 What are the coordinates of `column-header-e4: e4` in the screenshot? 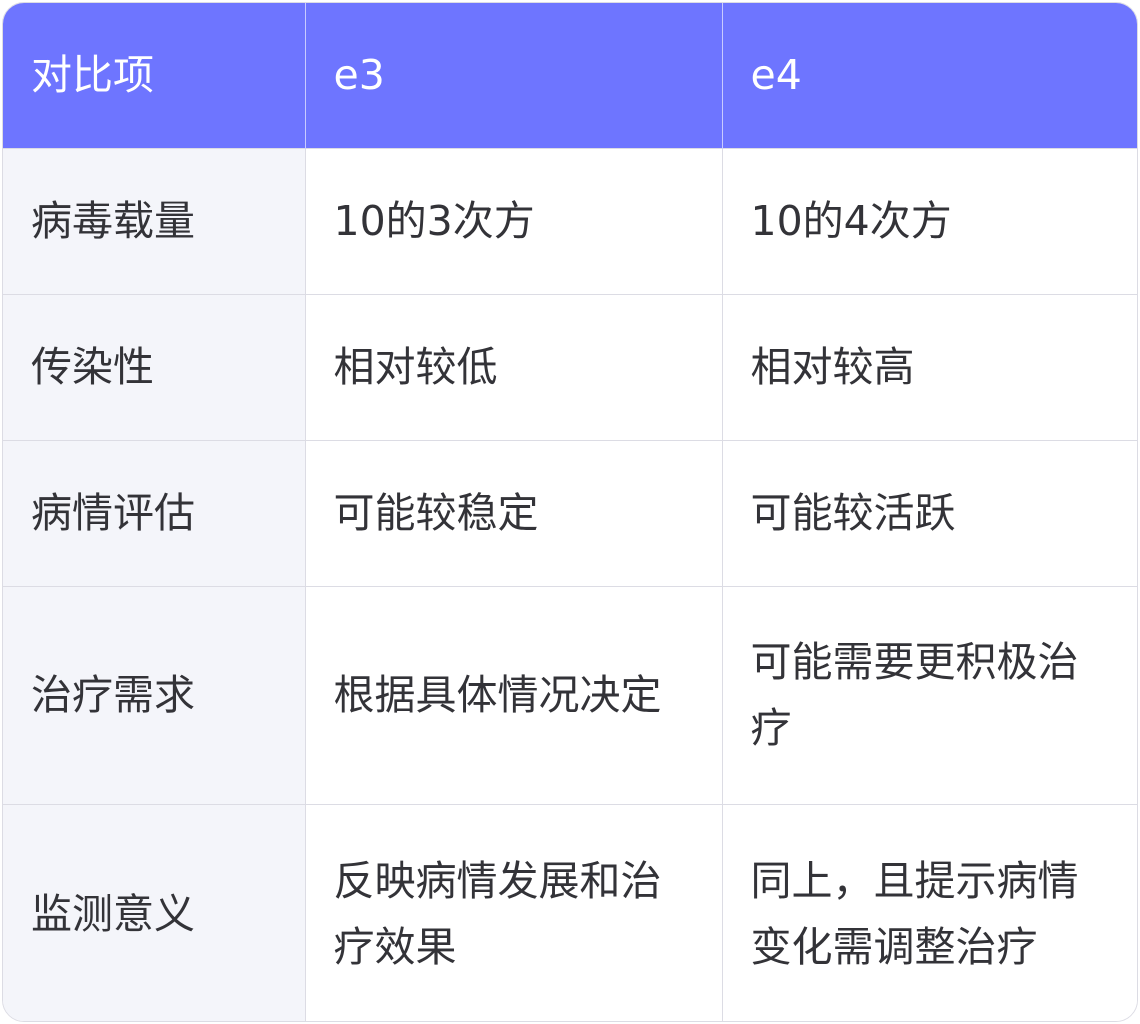 It's located at (929, 75).